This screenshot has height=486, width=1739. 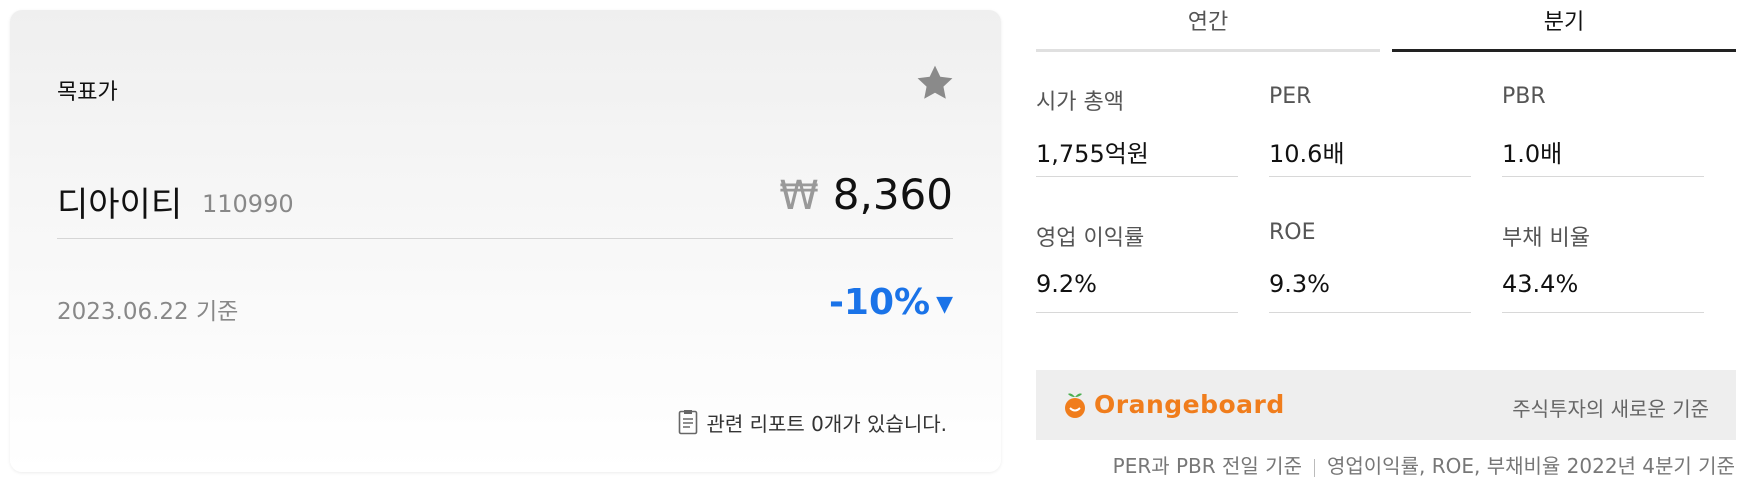 What do you see at coordinates (1546, 238) in the screenshot?
I see `metric-label: 부채 비율` at bounding box center [1546, 238].